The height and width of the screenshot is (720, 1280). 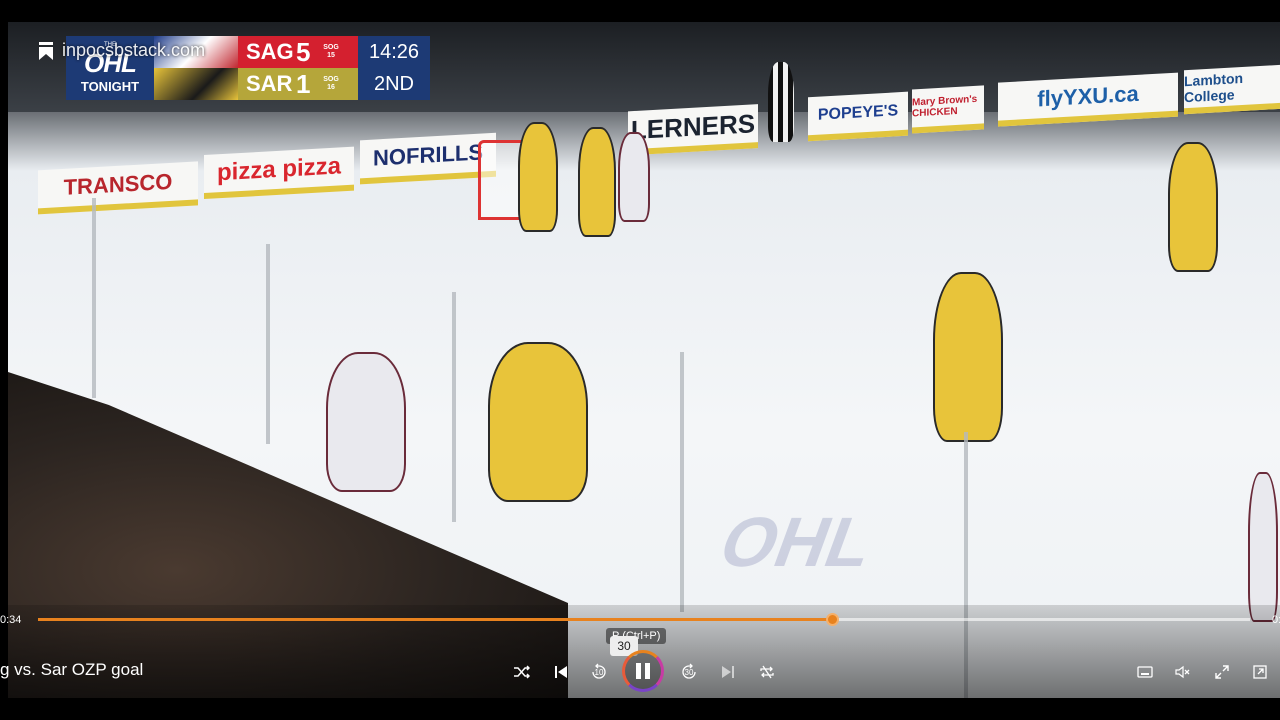 I want to click on miniplayer-icon, so click(x=1145, y=672).